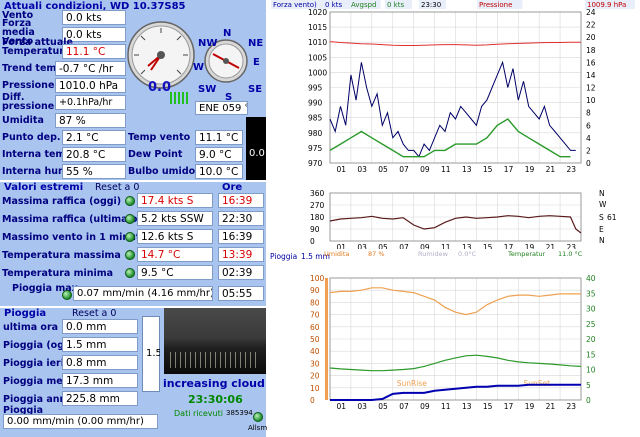  What do you see at coordinates (90, 68) in the screenshot?
I see `value-trend-temp: -0.7 °C /hr` at bounding box center [90, 68].